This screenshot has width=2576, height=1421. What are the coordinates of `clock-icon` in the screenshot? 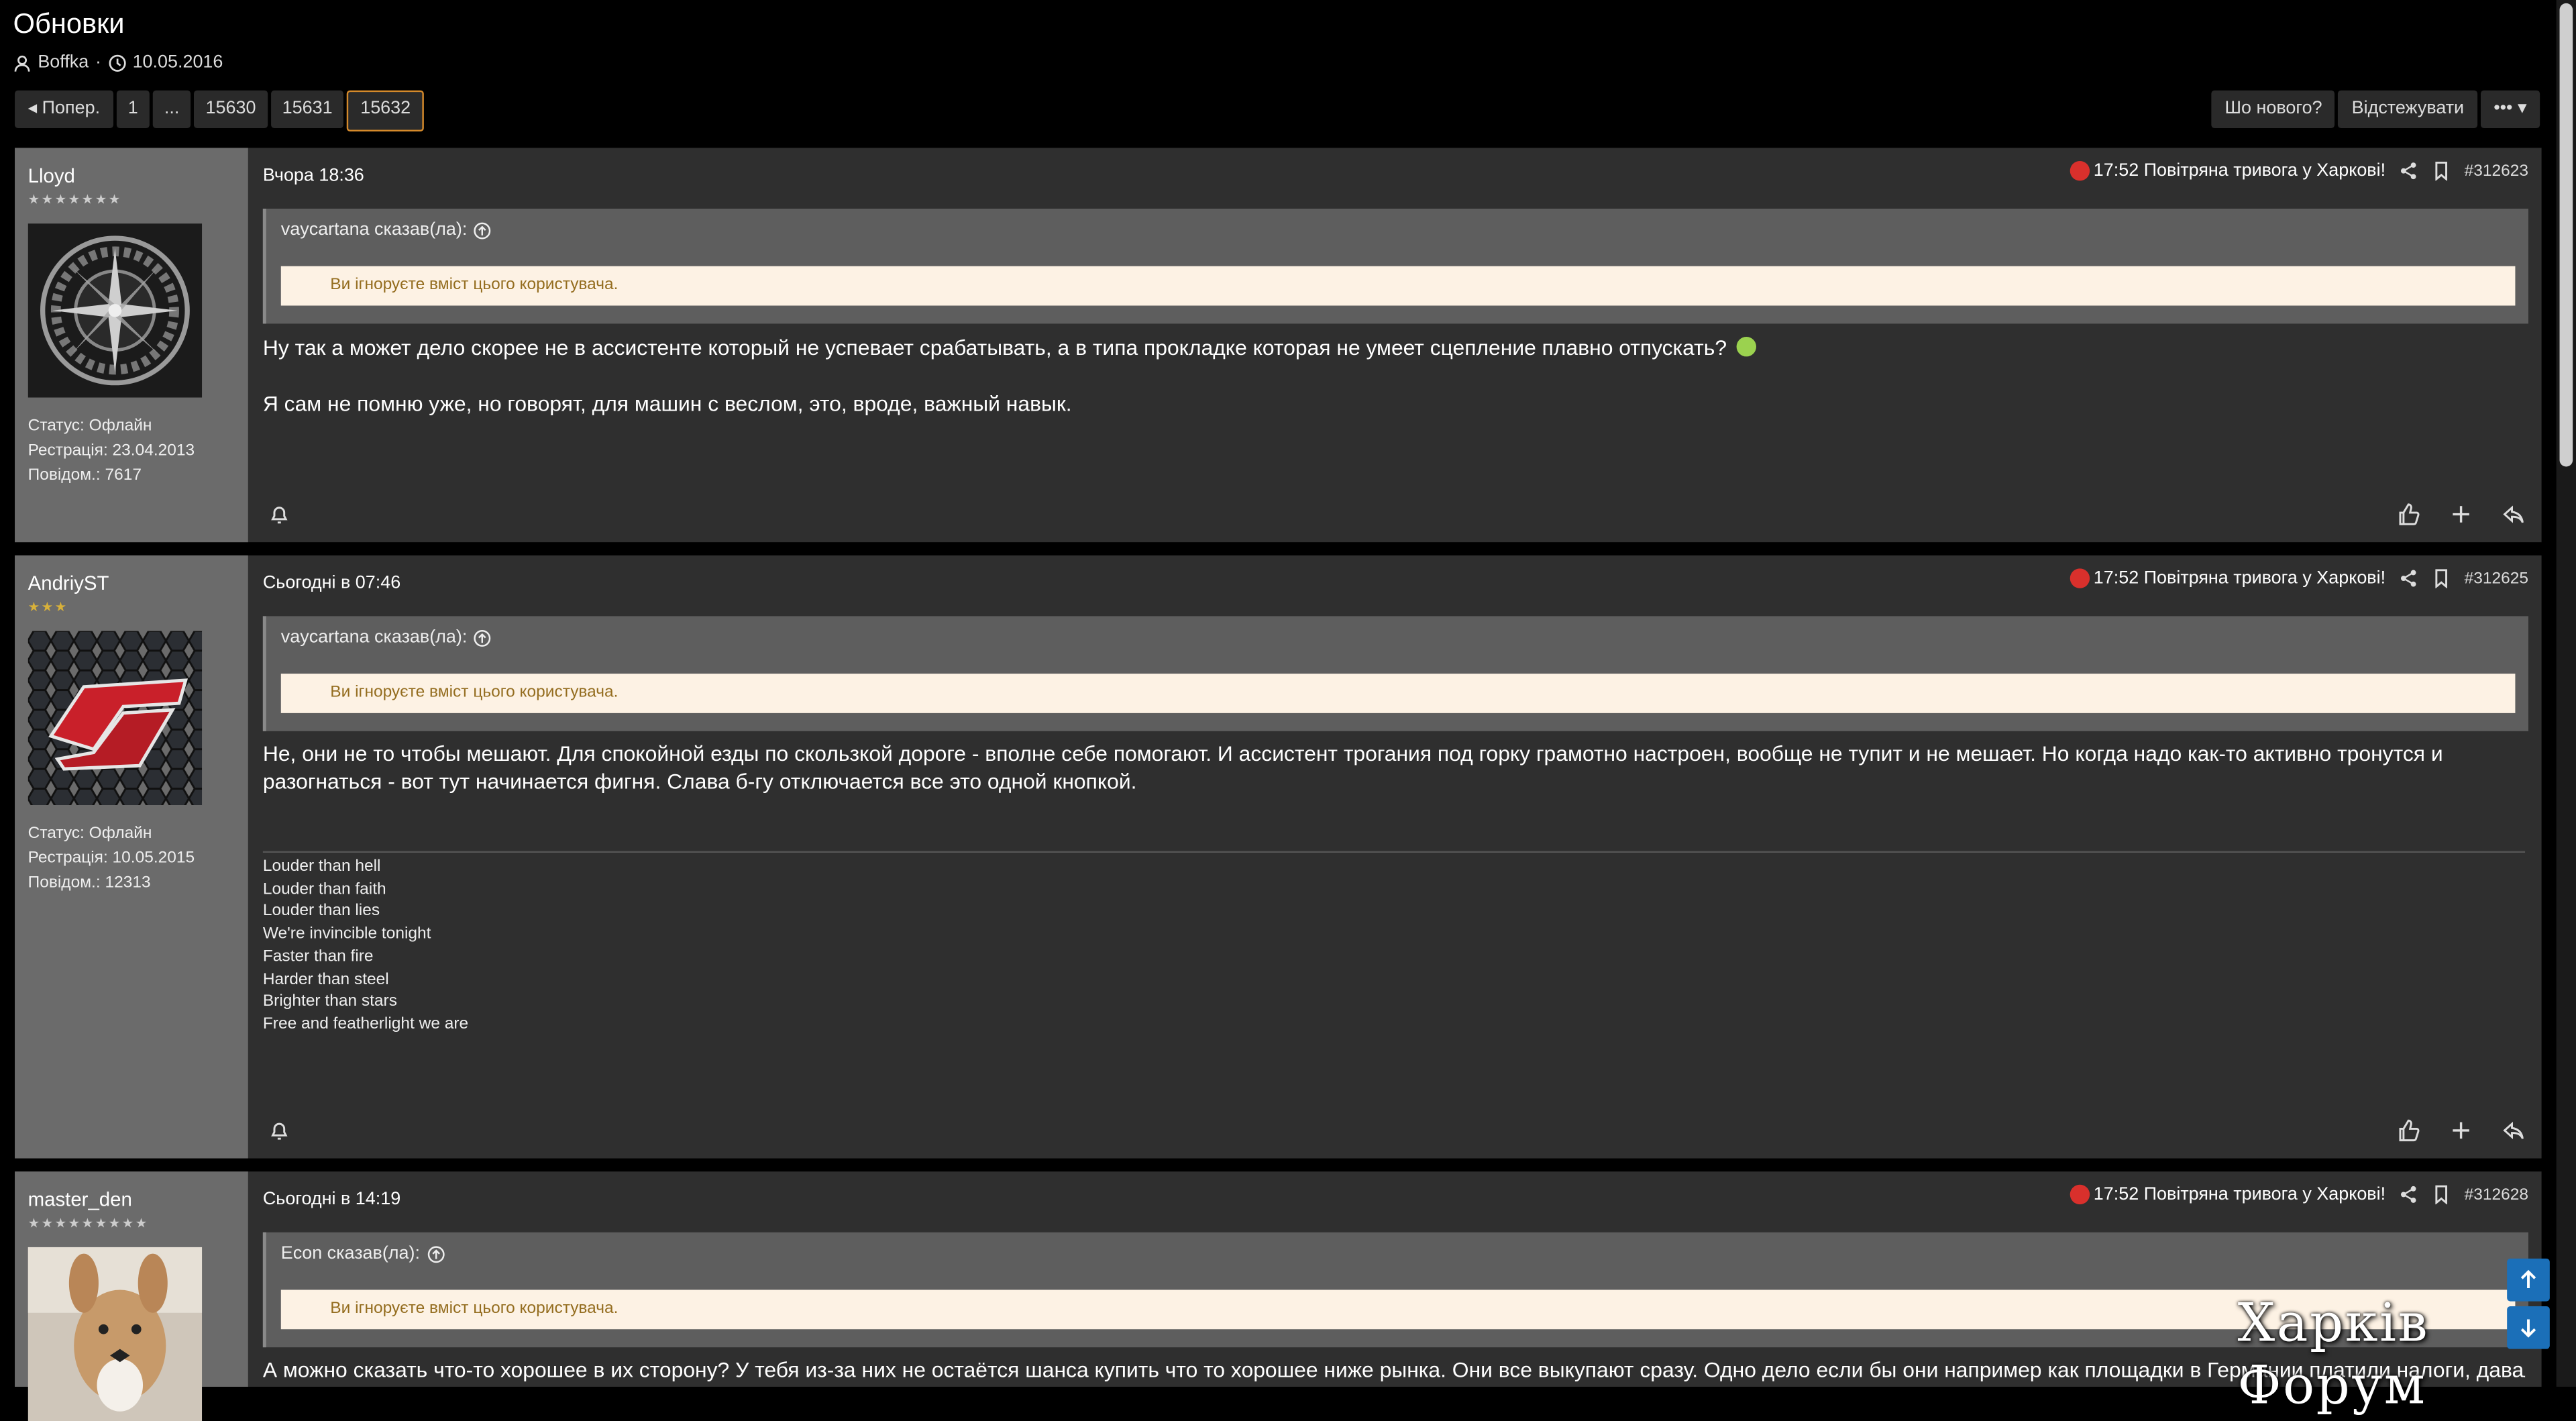 It's located at (116, 62).